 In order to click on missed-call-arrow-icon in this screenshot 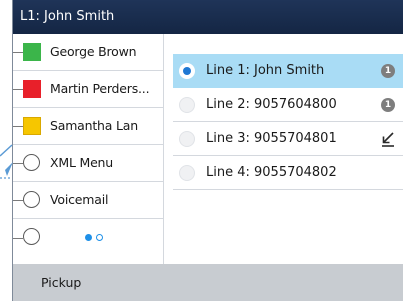, I will do `click(388, 139)`.